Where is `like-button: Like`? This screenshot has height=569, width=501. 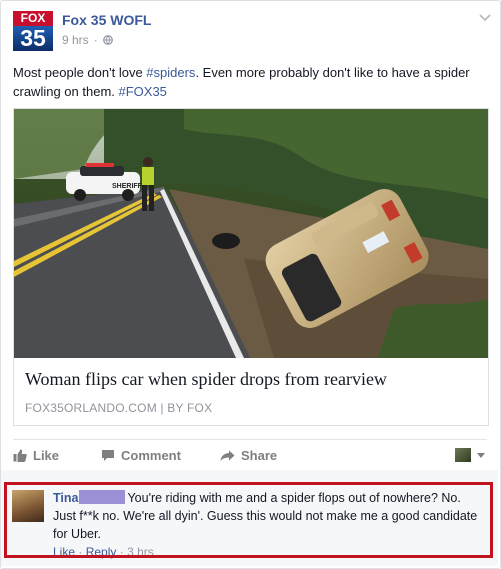 like-button: Like is located at coordinates (36, 455).